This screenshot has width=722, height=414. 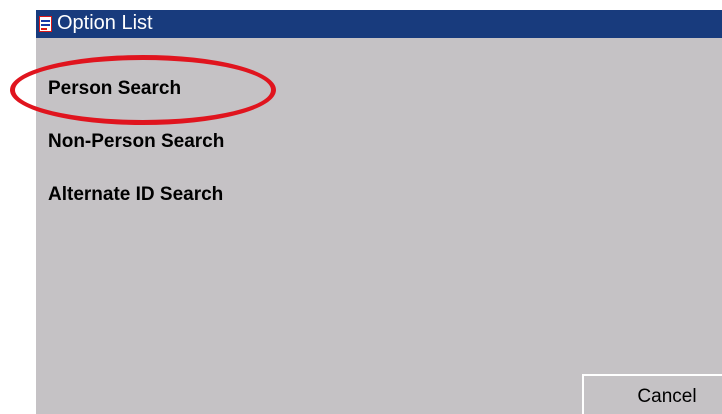 What do you see at coordinates (136, 141) in the screenshot?
I see `option-non-person-search: Non-Person Search` at bounding box center [136, 141].